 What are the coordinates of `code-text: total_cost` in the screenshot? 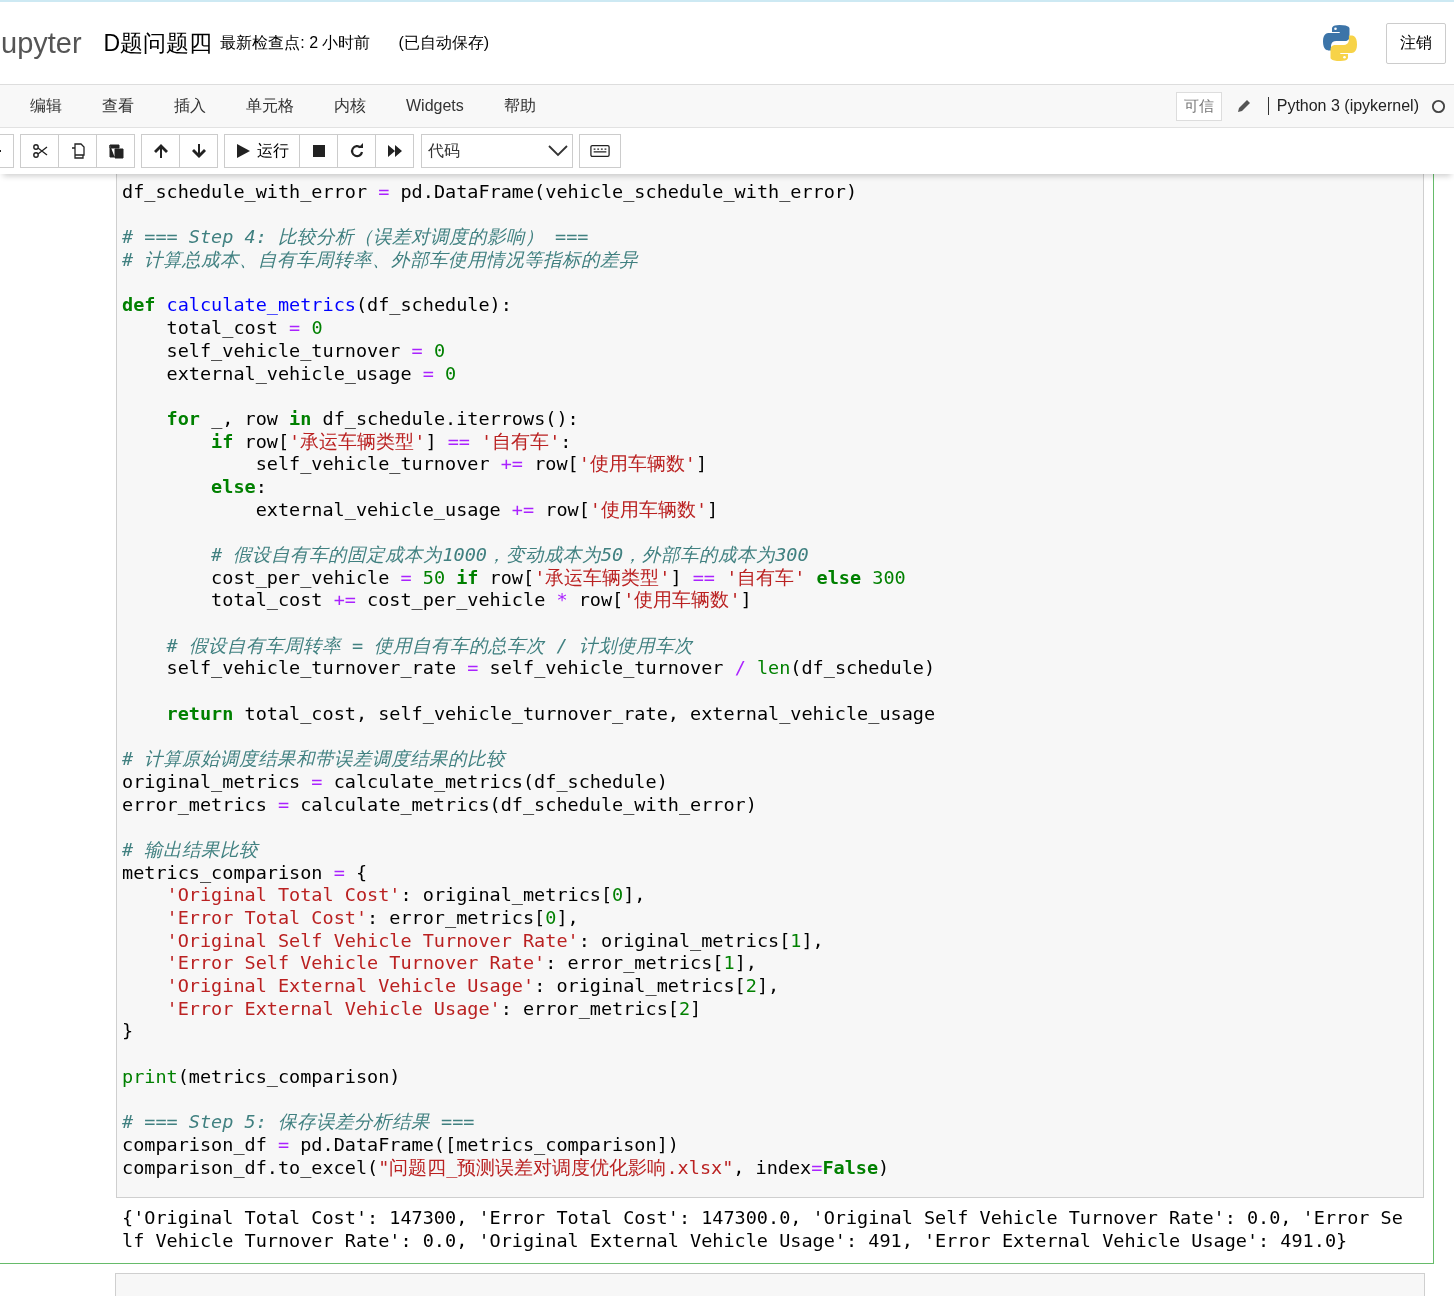 It's located at (222, 328).